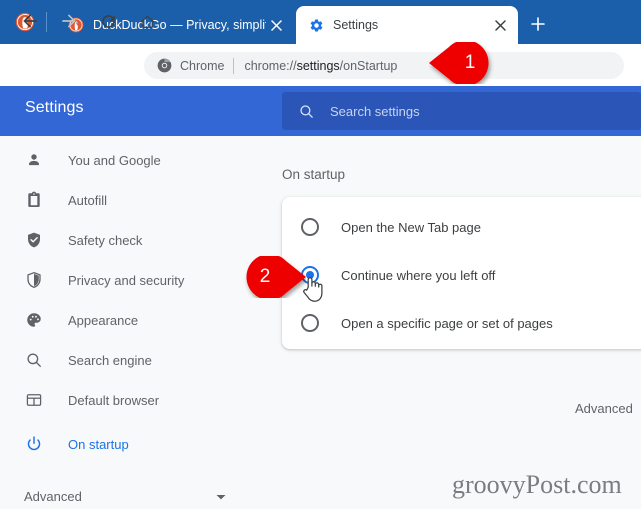 This screenshot has width=641, height=509. I want to click on new-tab-button, so click(538, 24).